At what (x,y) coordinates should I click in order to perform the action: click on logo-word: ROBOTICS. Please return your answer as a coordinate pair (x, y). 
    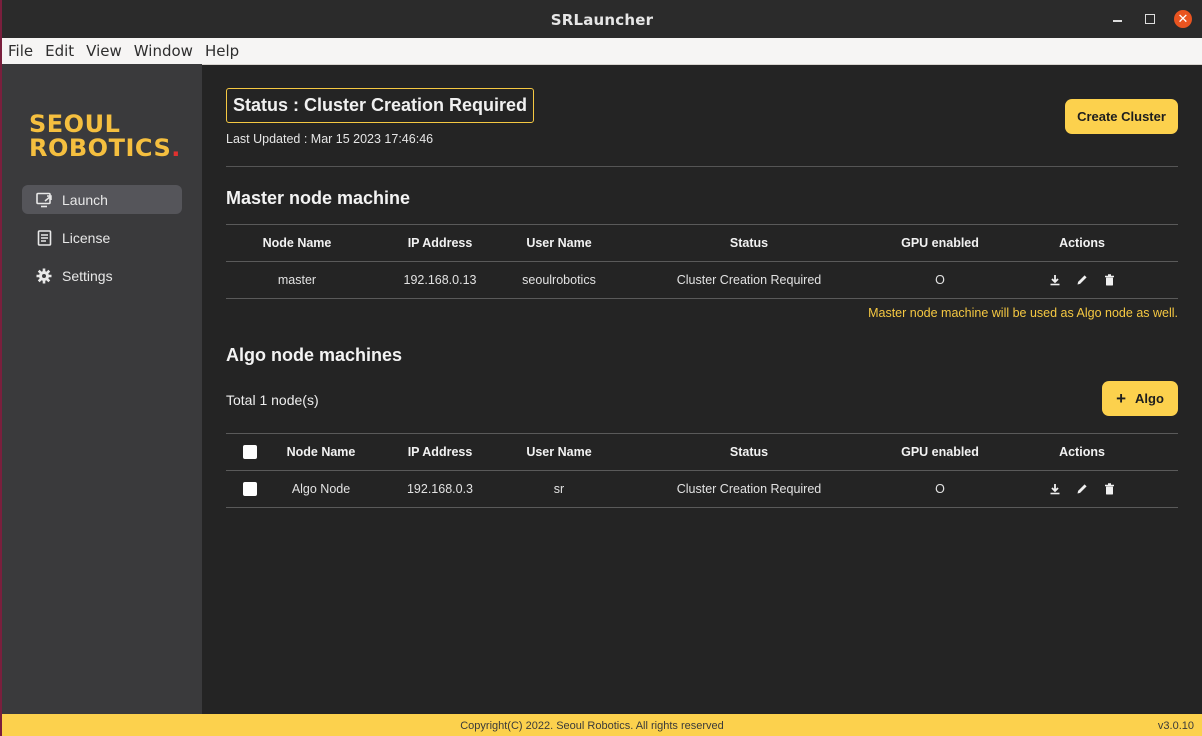
    Looking at the image, I should click on (100, 148).